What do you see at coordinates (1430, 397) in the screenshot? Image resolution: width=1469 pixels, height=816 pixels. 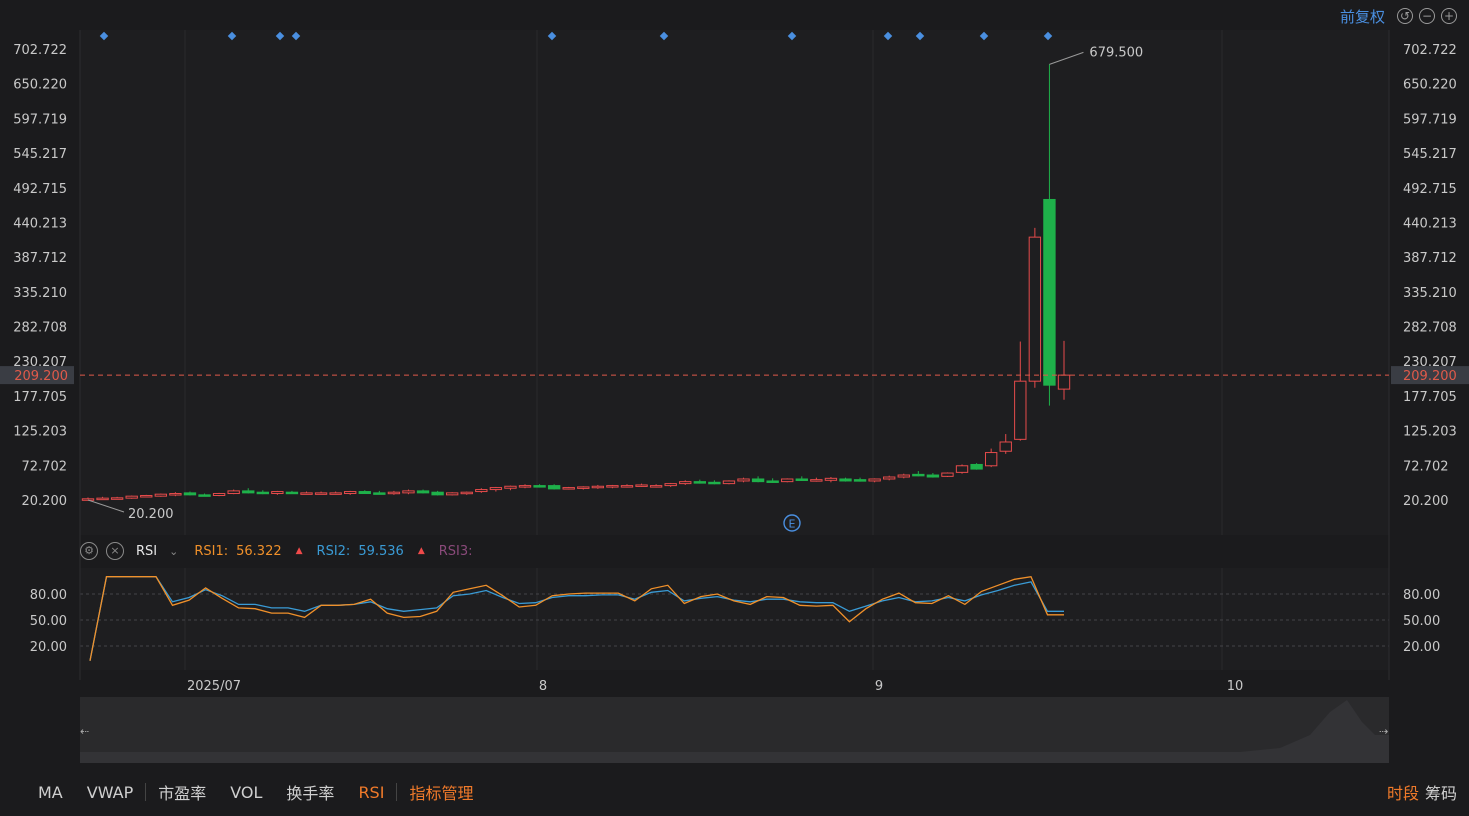 I see `price-tick-label: 177.705` at bounding box center [1430, 397].